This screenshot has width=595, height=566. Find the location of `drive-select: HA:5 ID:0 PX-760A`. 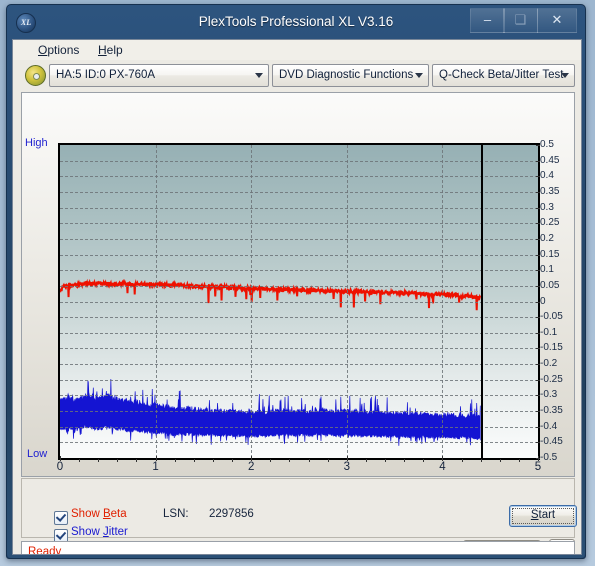

drive-select: HA:5 ID:0 PX-760A is located at coordinates (159, 75).